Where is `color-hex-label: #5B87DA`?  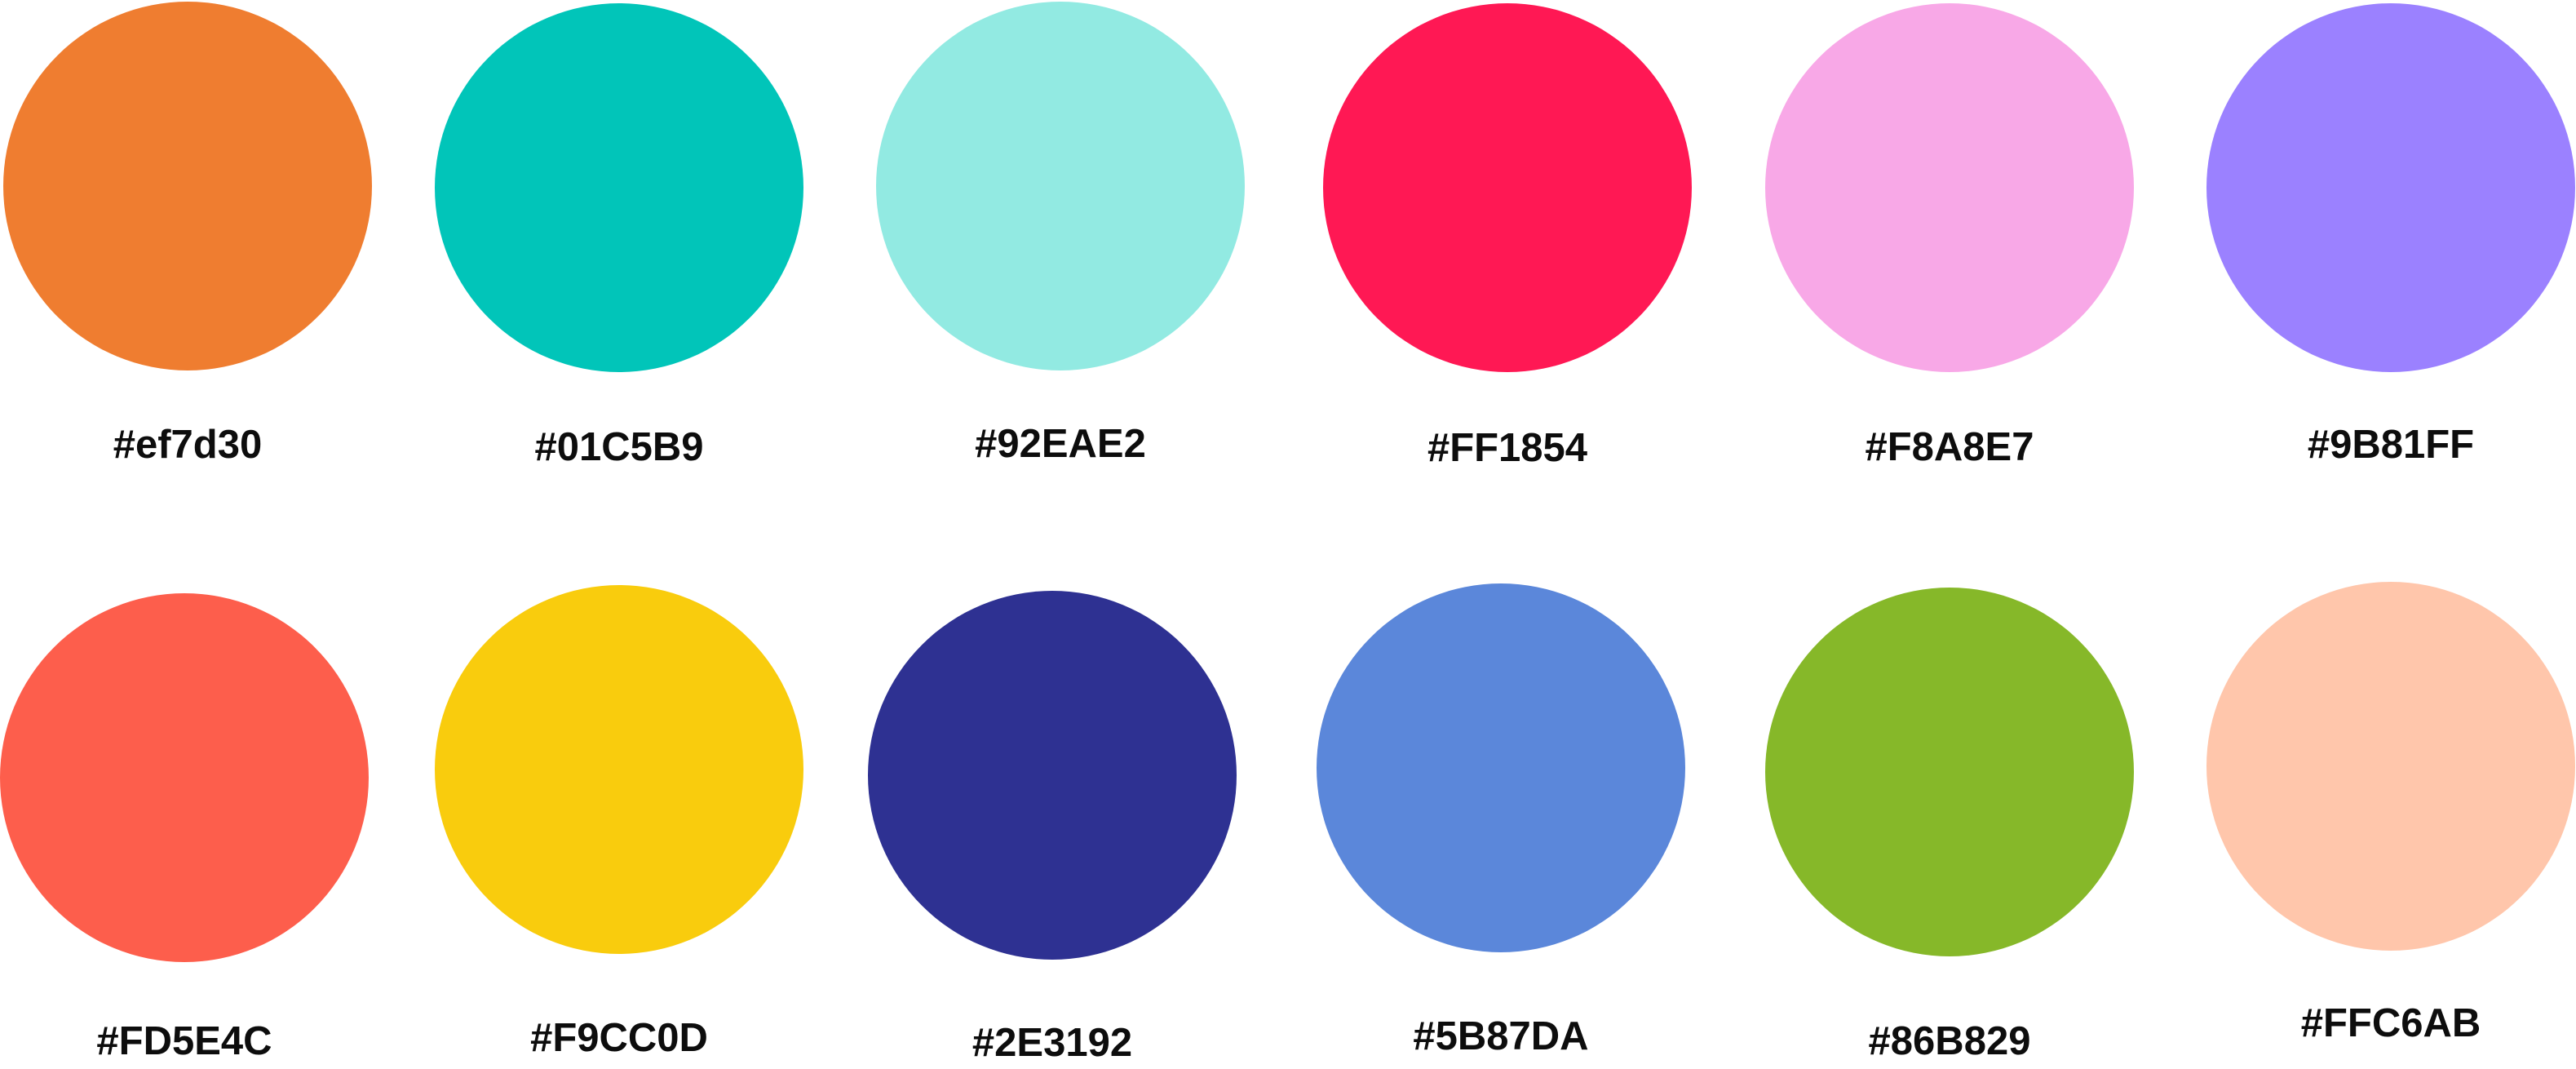 color-hex-label: #5B87DA is located at coordinates (1501, 1036).